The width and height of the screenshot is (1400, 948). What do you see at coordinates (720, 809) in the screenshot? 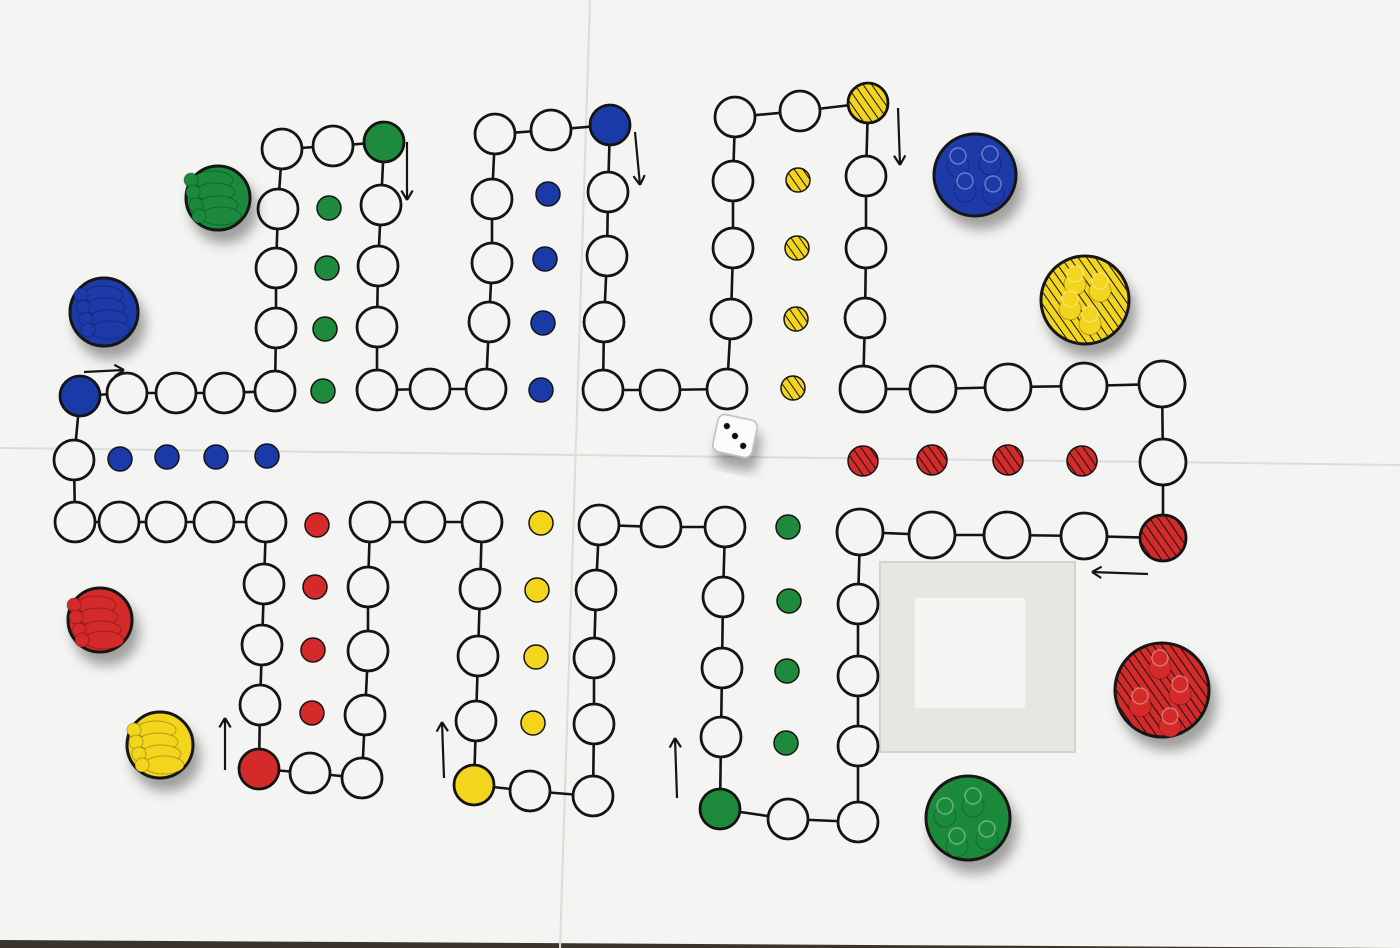
I see `start-field-green` at bounding box center [720, 809].